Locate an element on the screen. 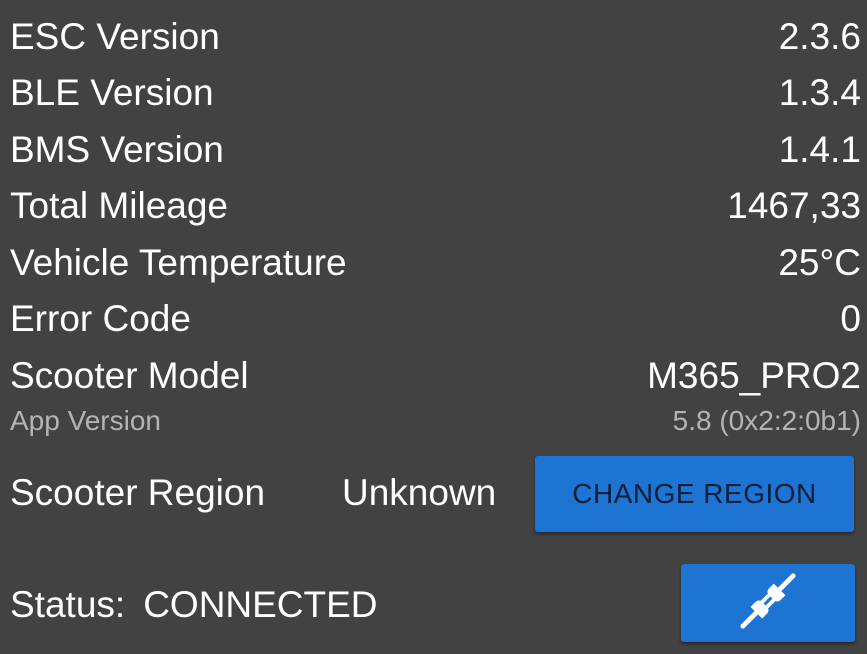  info-row-scooter-model: Scooter Model M365_PRO2 is located at coordinates (435, 375).